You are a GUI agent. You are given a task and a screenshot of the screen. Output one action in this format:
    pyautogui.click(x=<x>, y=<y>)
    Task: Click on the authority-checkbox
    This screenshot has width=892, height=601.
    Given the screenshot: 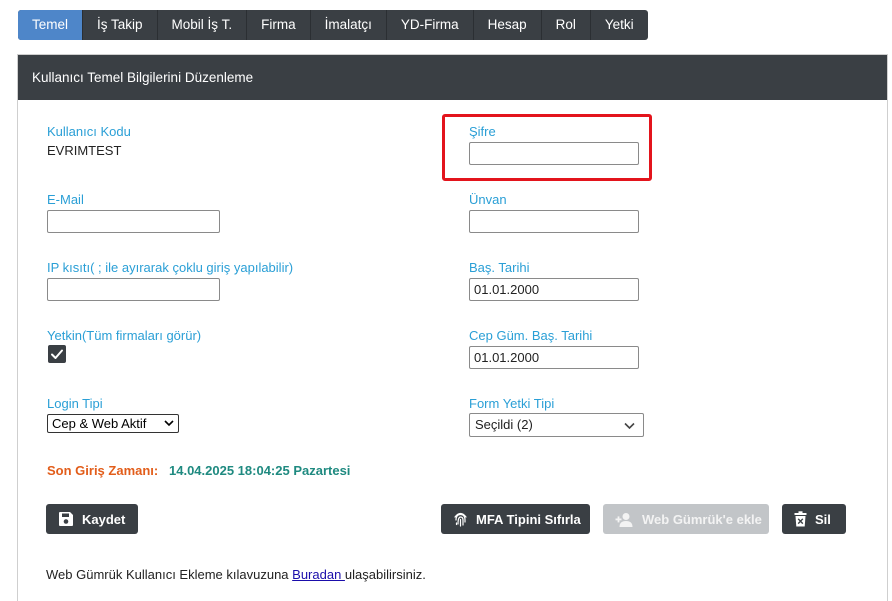 What is the action you would take?
    pyautogui.click(x=57, y=354)
    